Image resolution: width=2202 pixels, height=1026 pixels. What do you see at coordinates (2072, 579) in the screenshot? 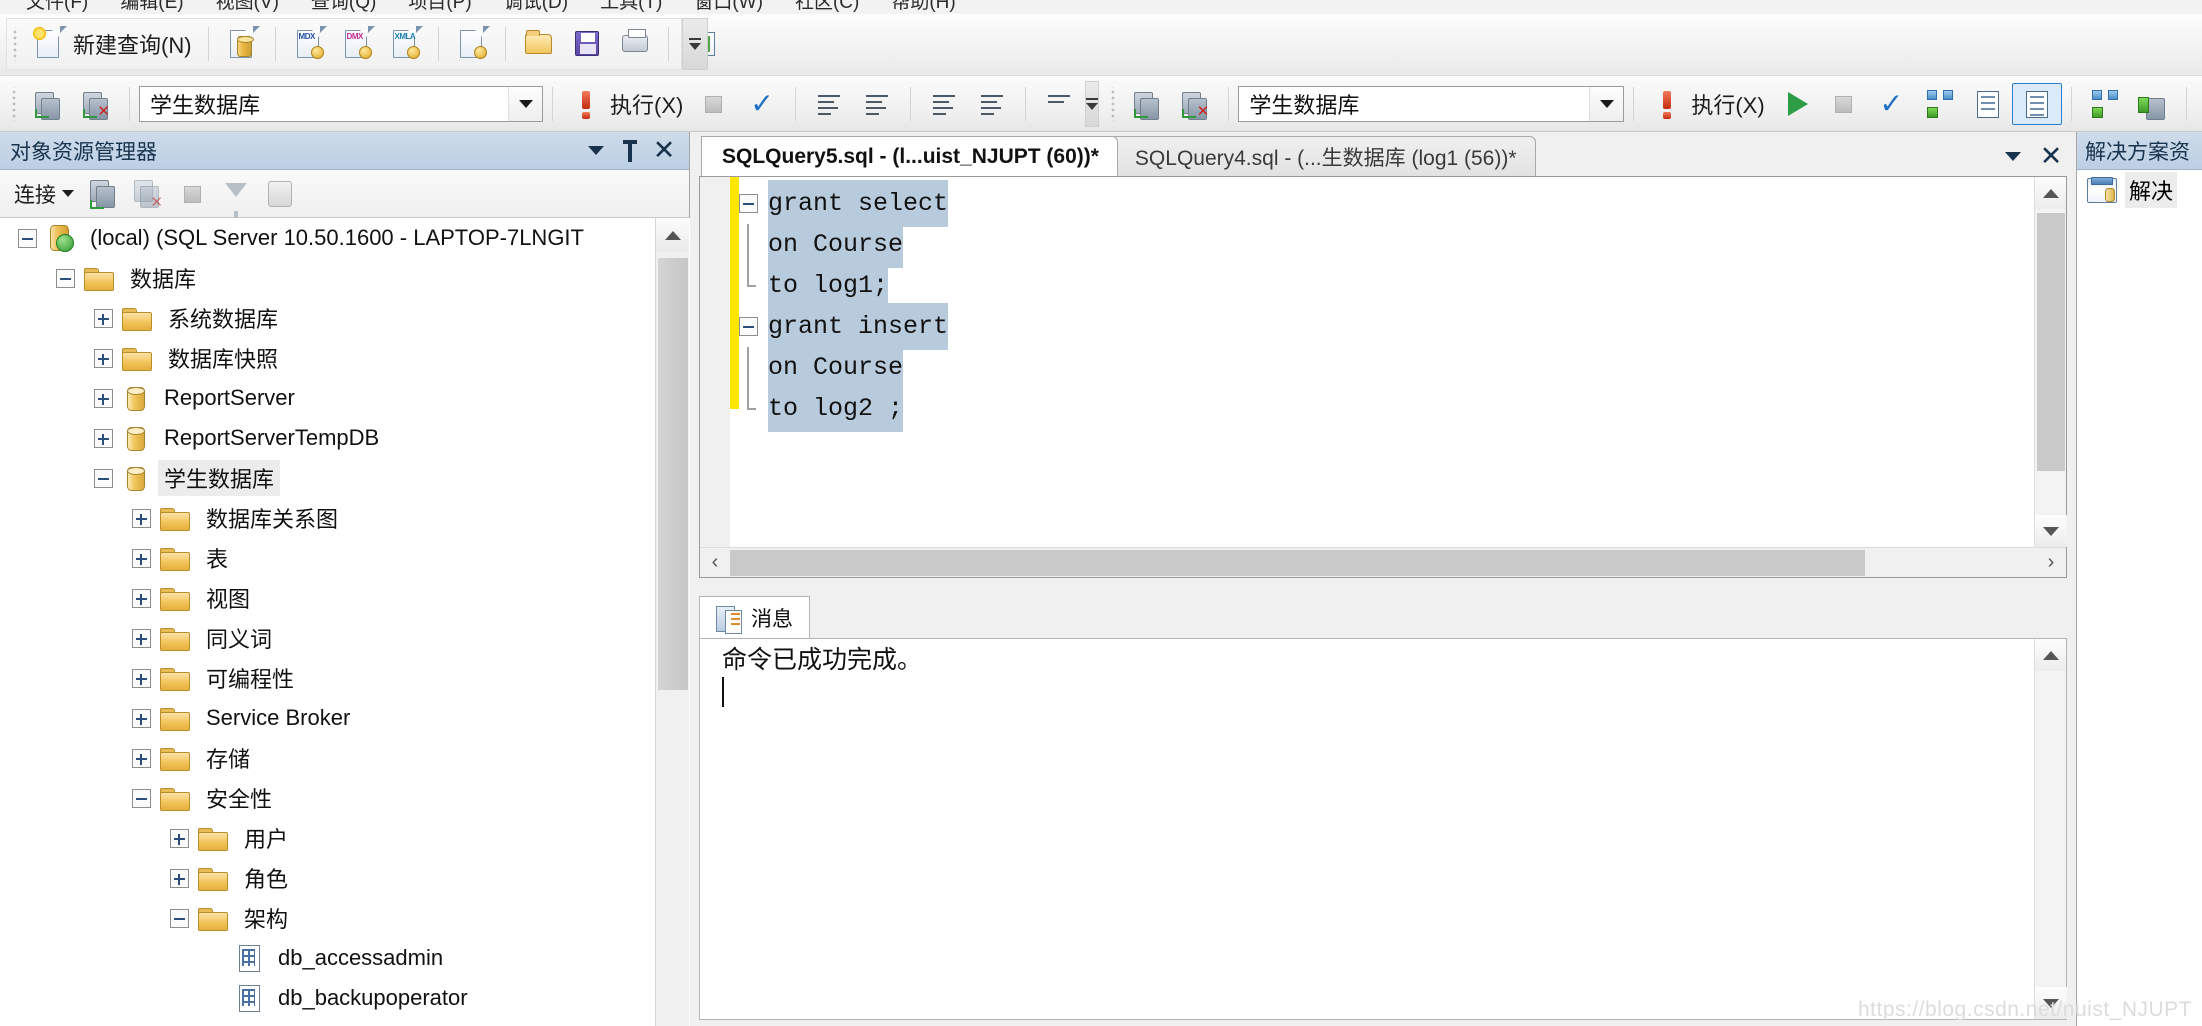
I see `vertical-splitter` at bounding box center [2072, 579].